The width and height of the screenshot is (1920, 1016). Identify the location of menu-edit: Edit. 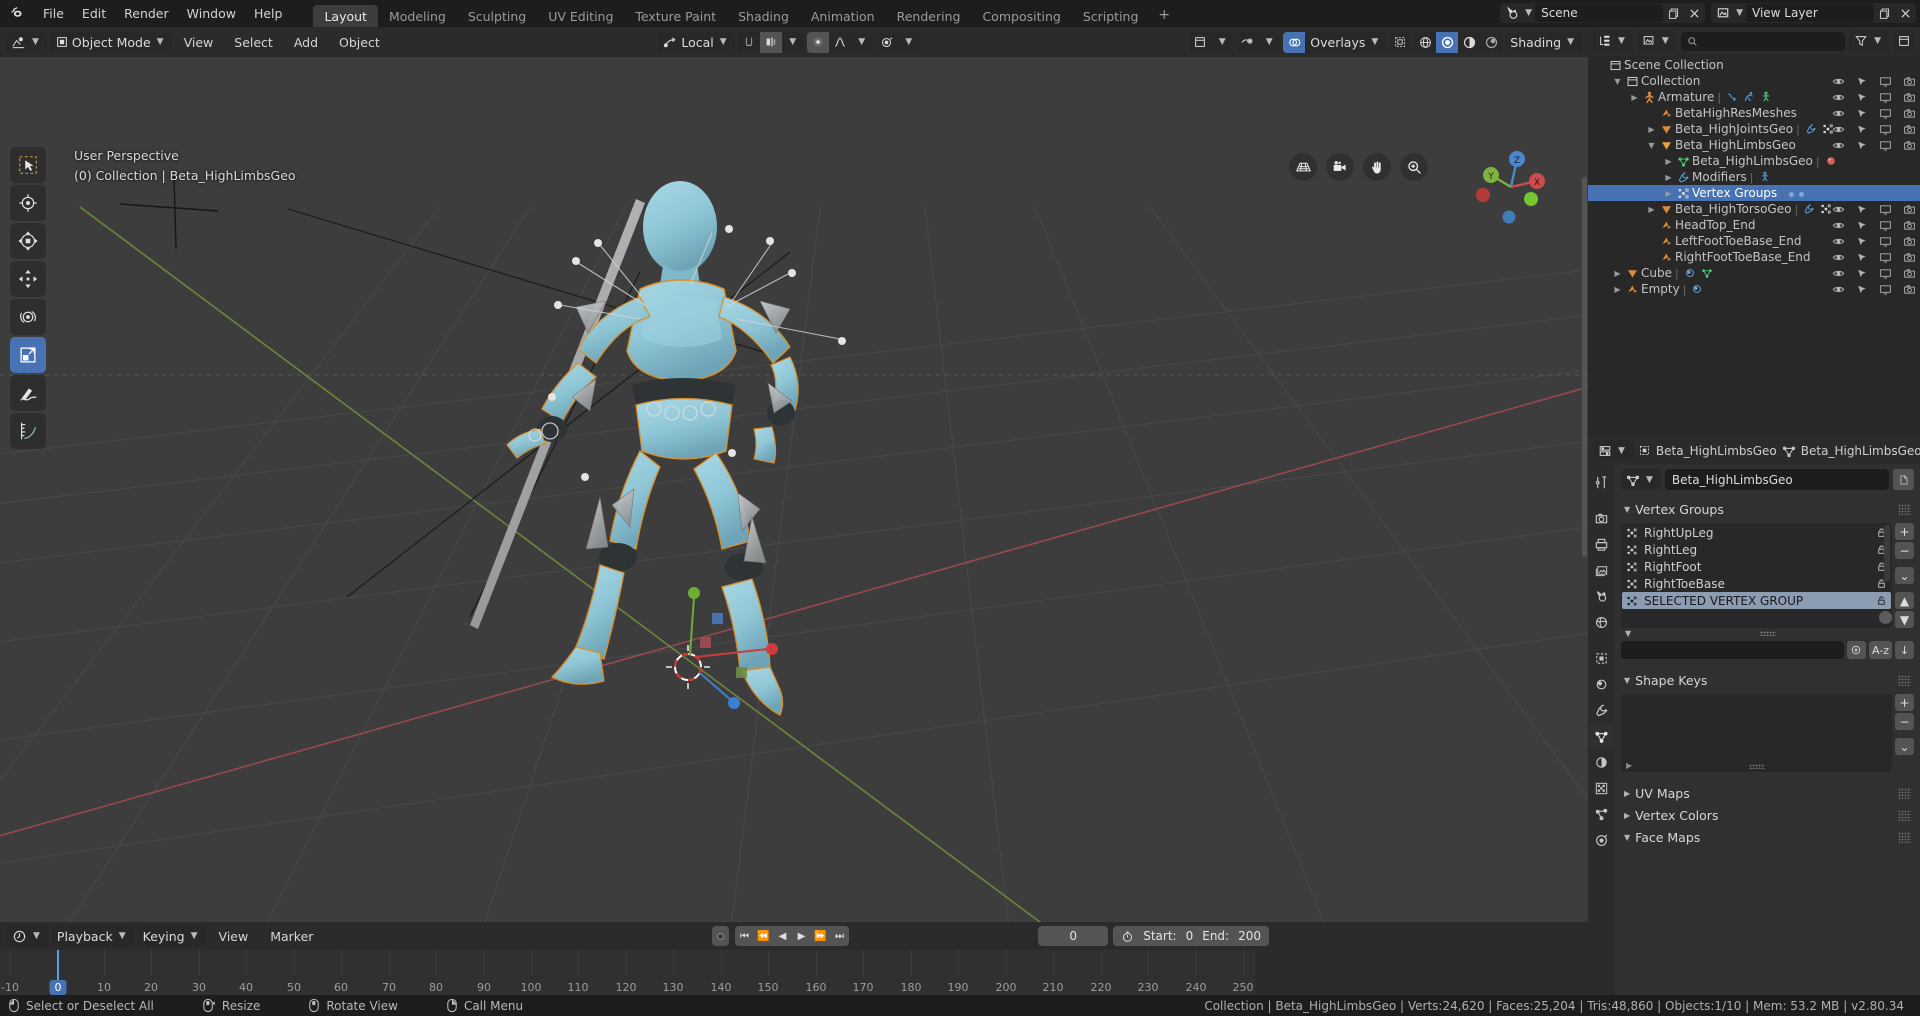
(94, 13).